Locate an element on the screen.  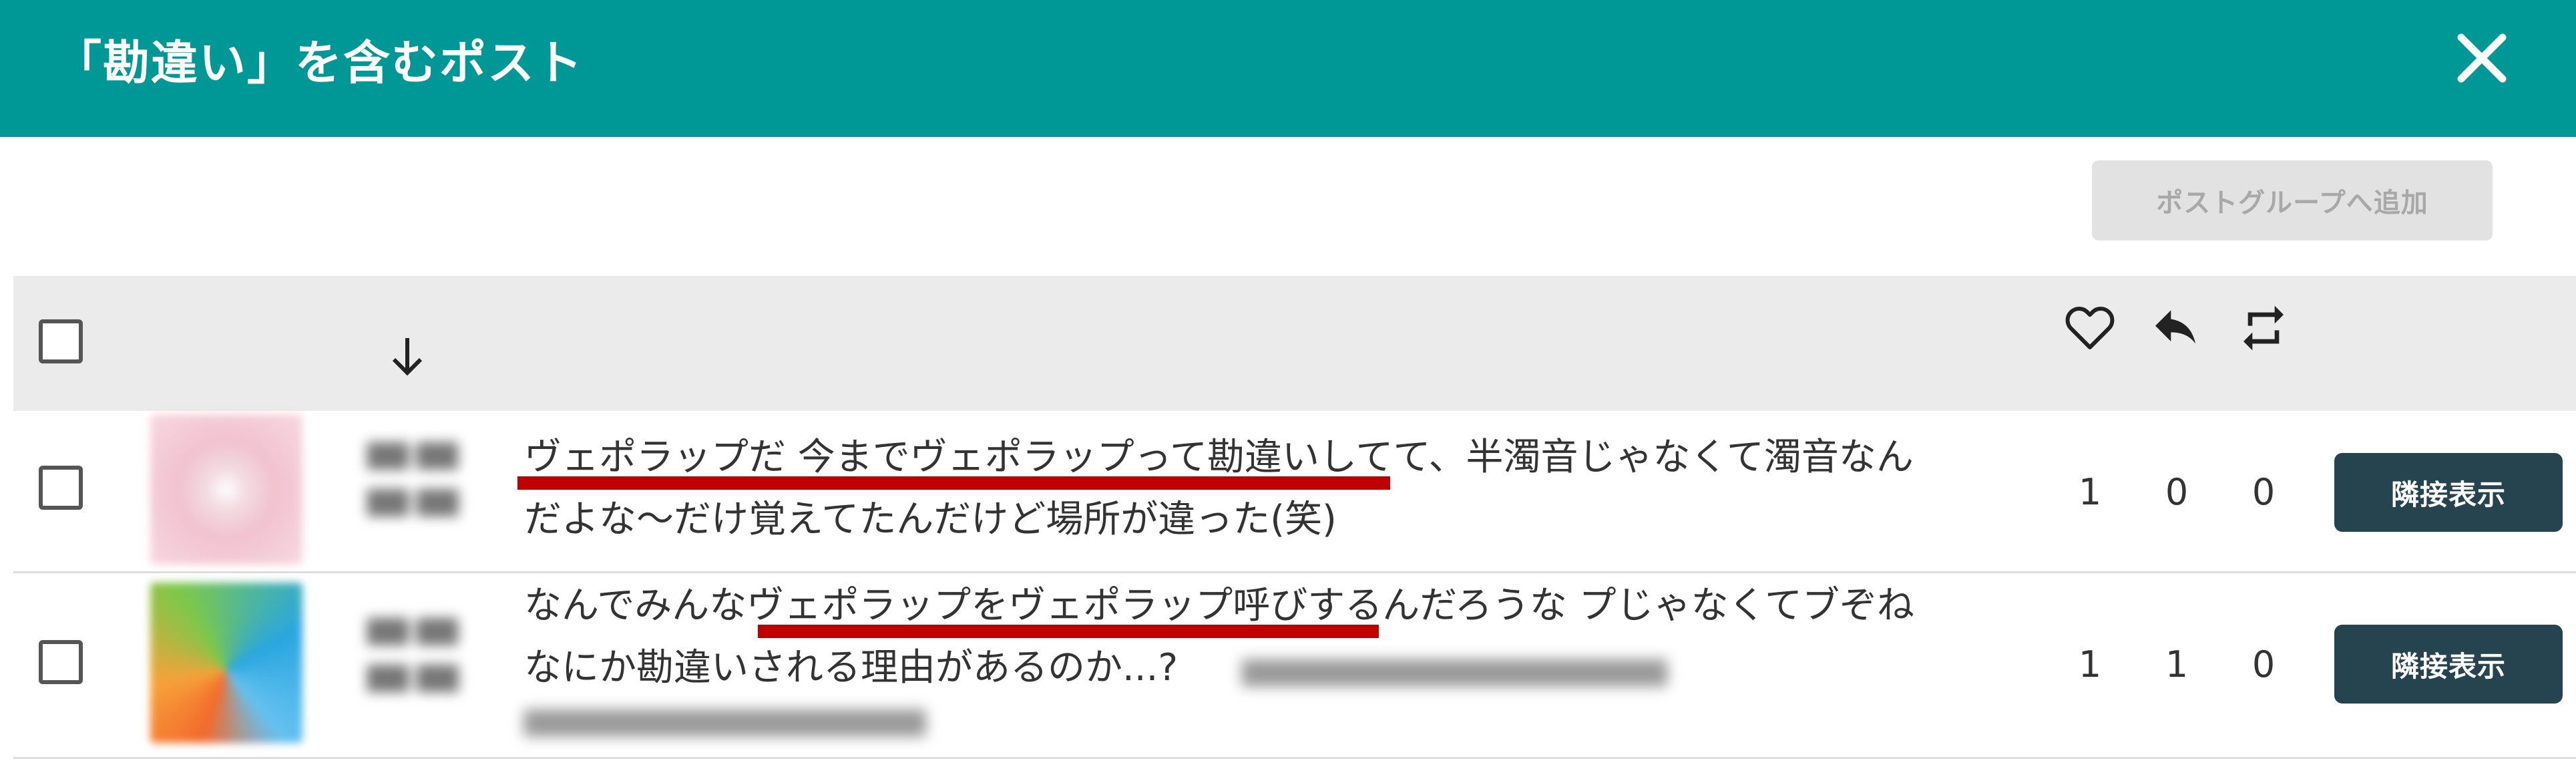
reply-count: 1 is located at coordinates (2177, 664).